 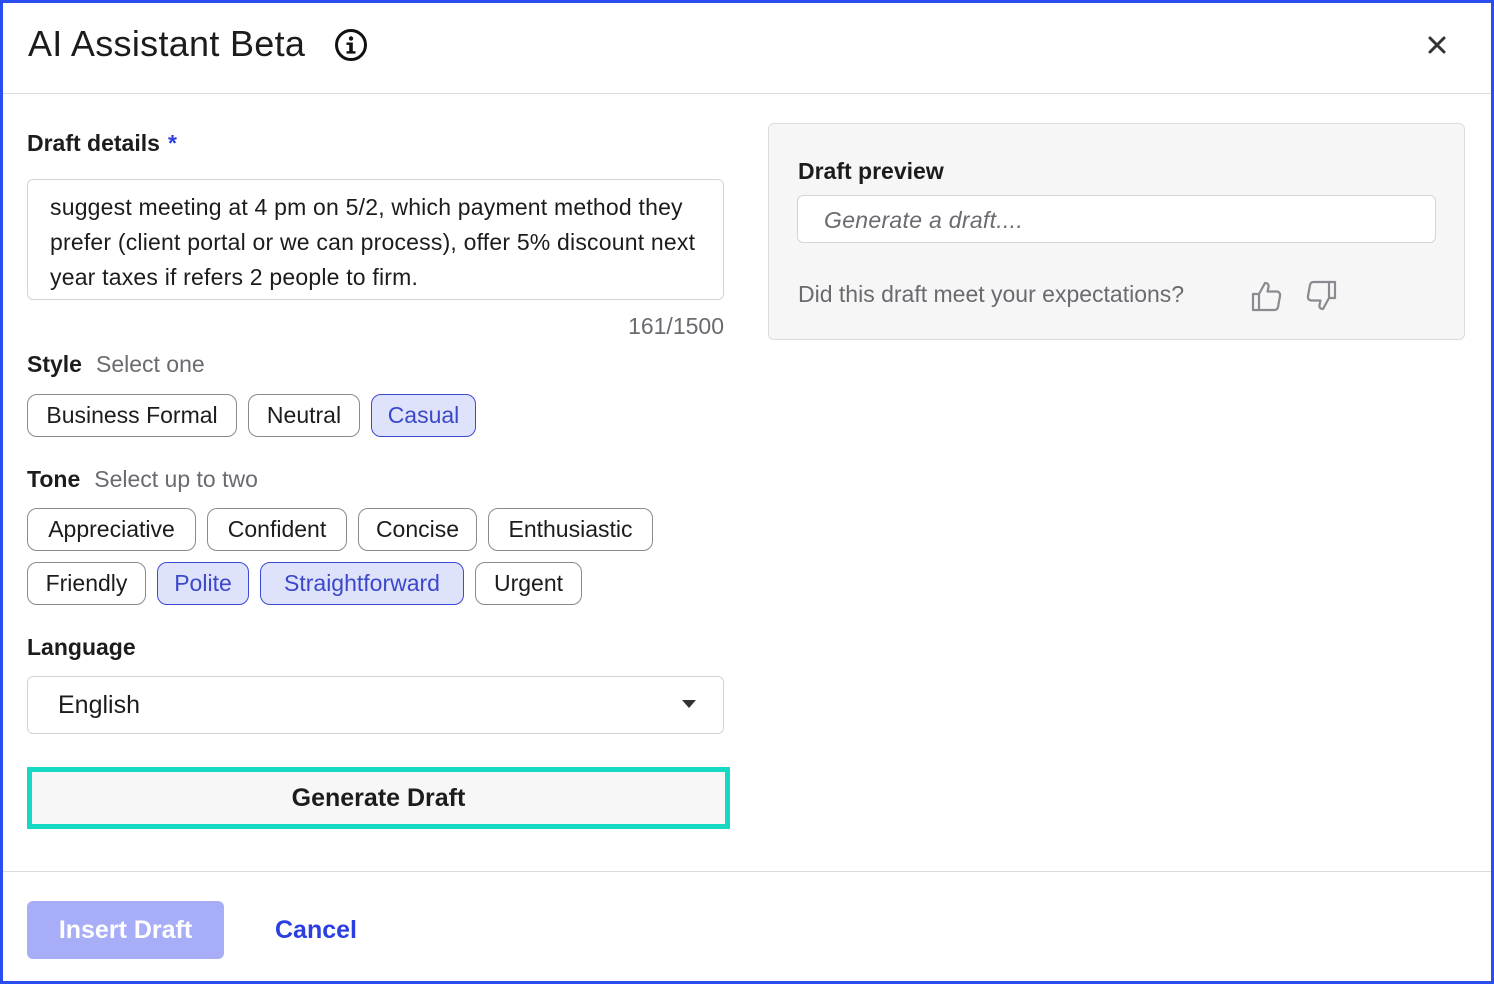 I want to click on style-label: Style Select one, so click(x=116, y=364).